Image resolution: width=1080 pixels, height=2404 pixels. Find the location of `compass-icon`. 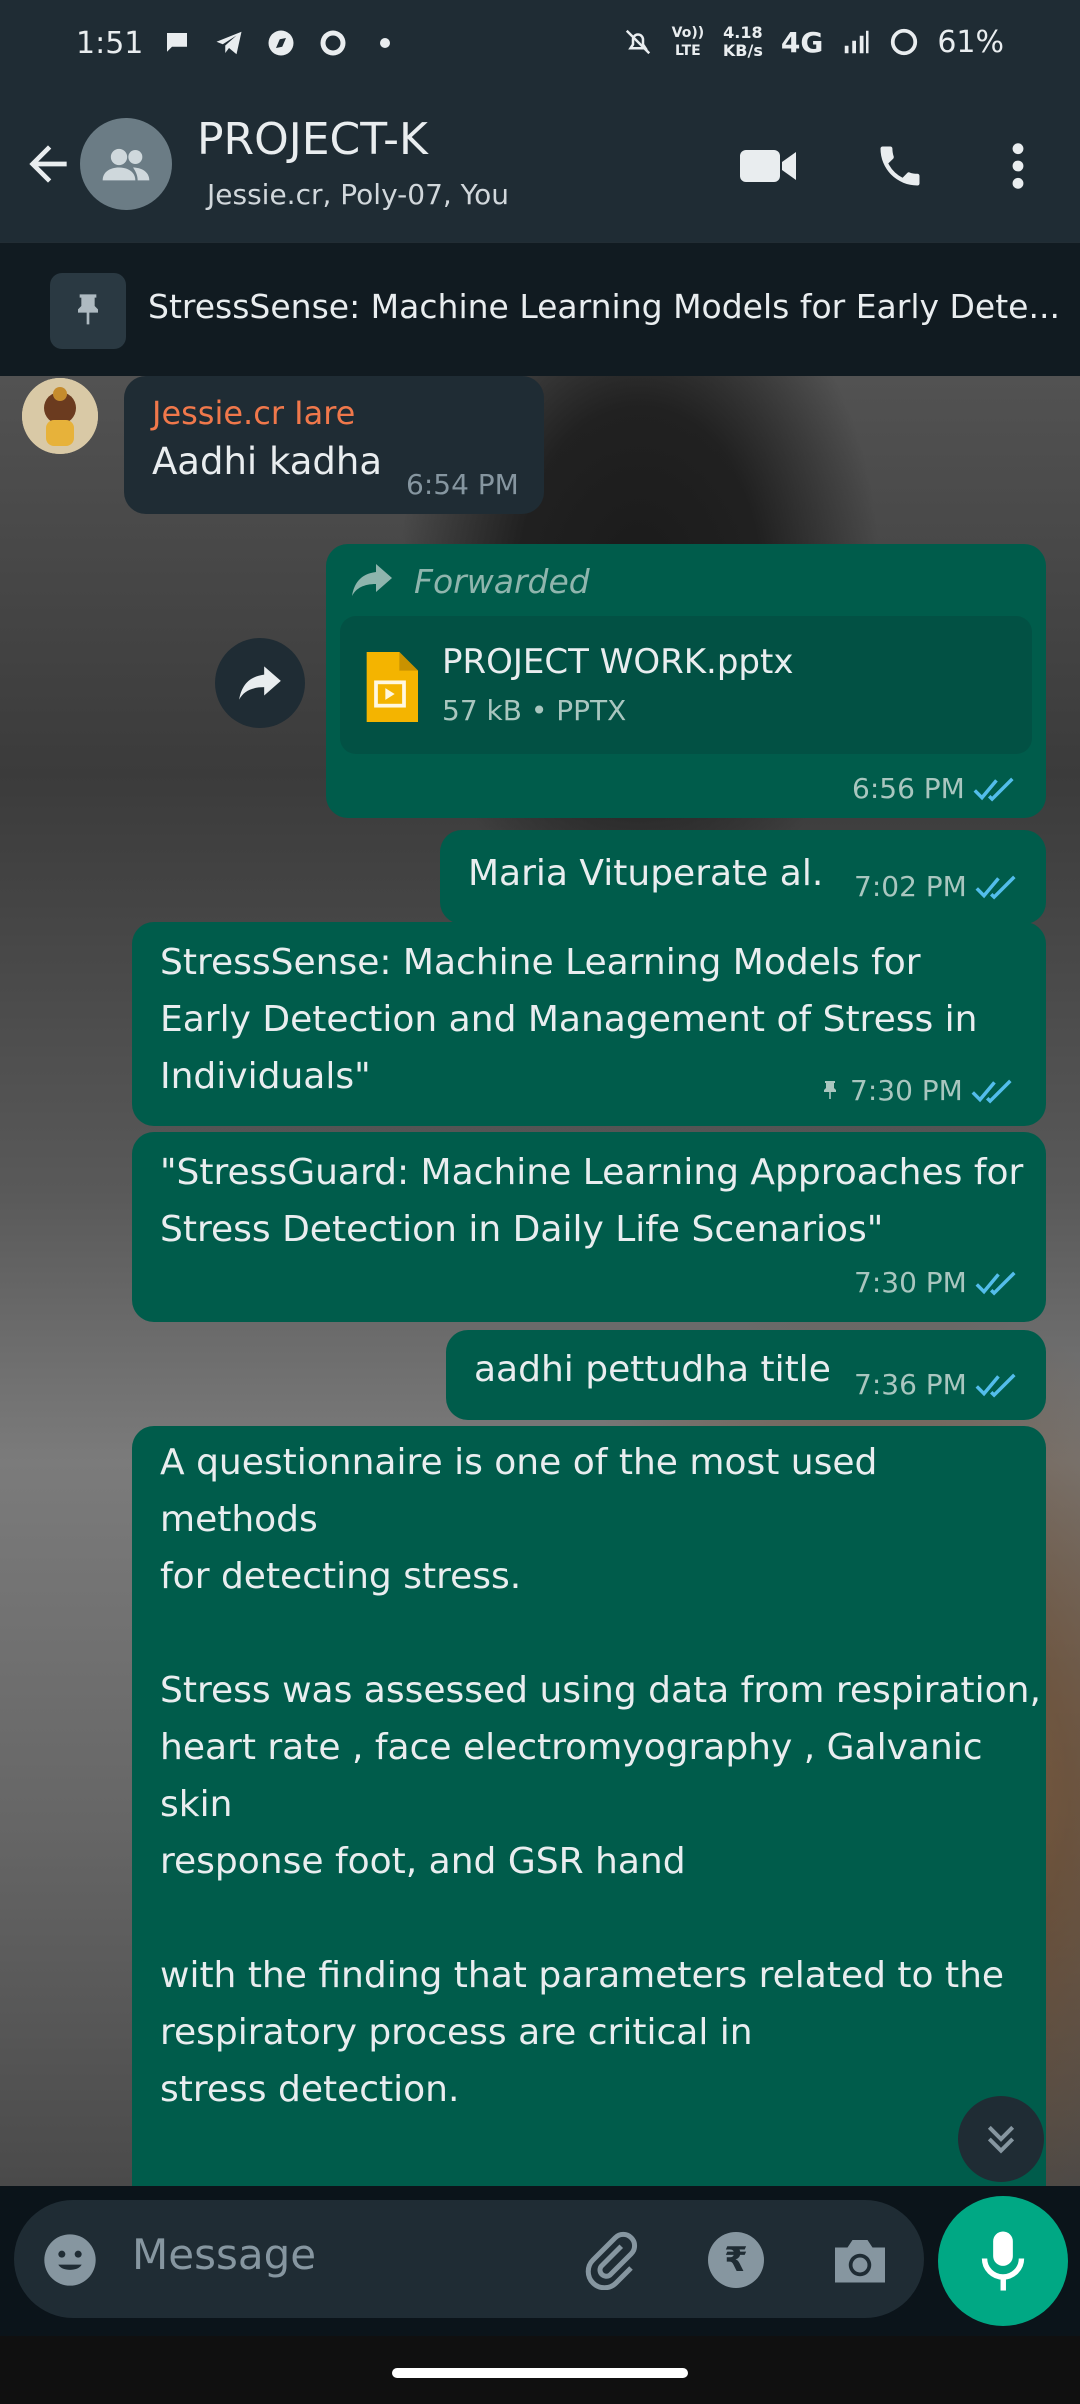

compass-icon is located at coordinates (281, 43).